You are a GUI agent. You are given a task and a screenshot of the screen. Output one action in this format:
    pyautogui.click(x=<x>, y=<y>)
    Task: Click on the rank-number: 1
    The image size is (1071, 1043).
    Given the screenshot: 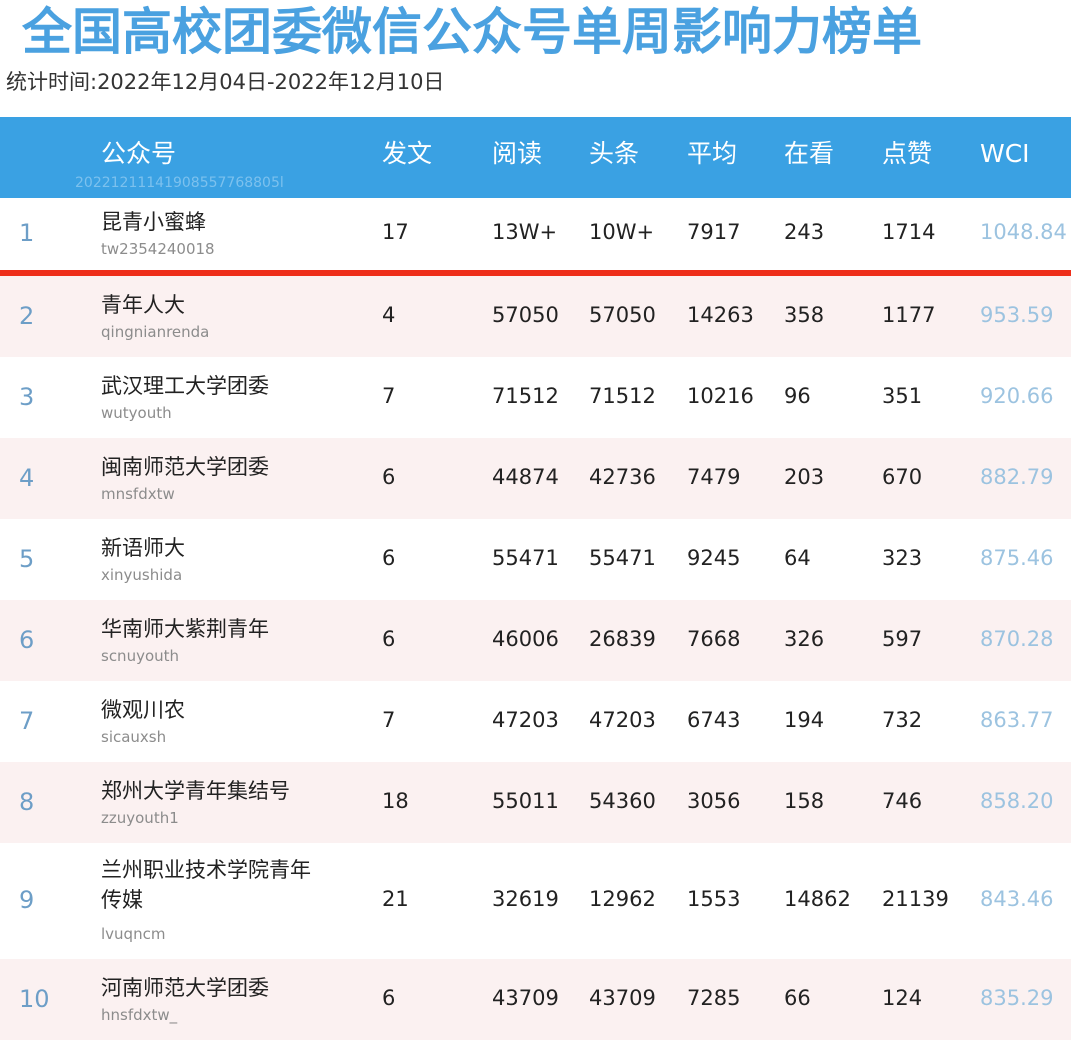 What is the action you would take?
    pyautogui.click(x=27, y=233)
    